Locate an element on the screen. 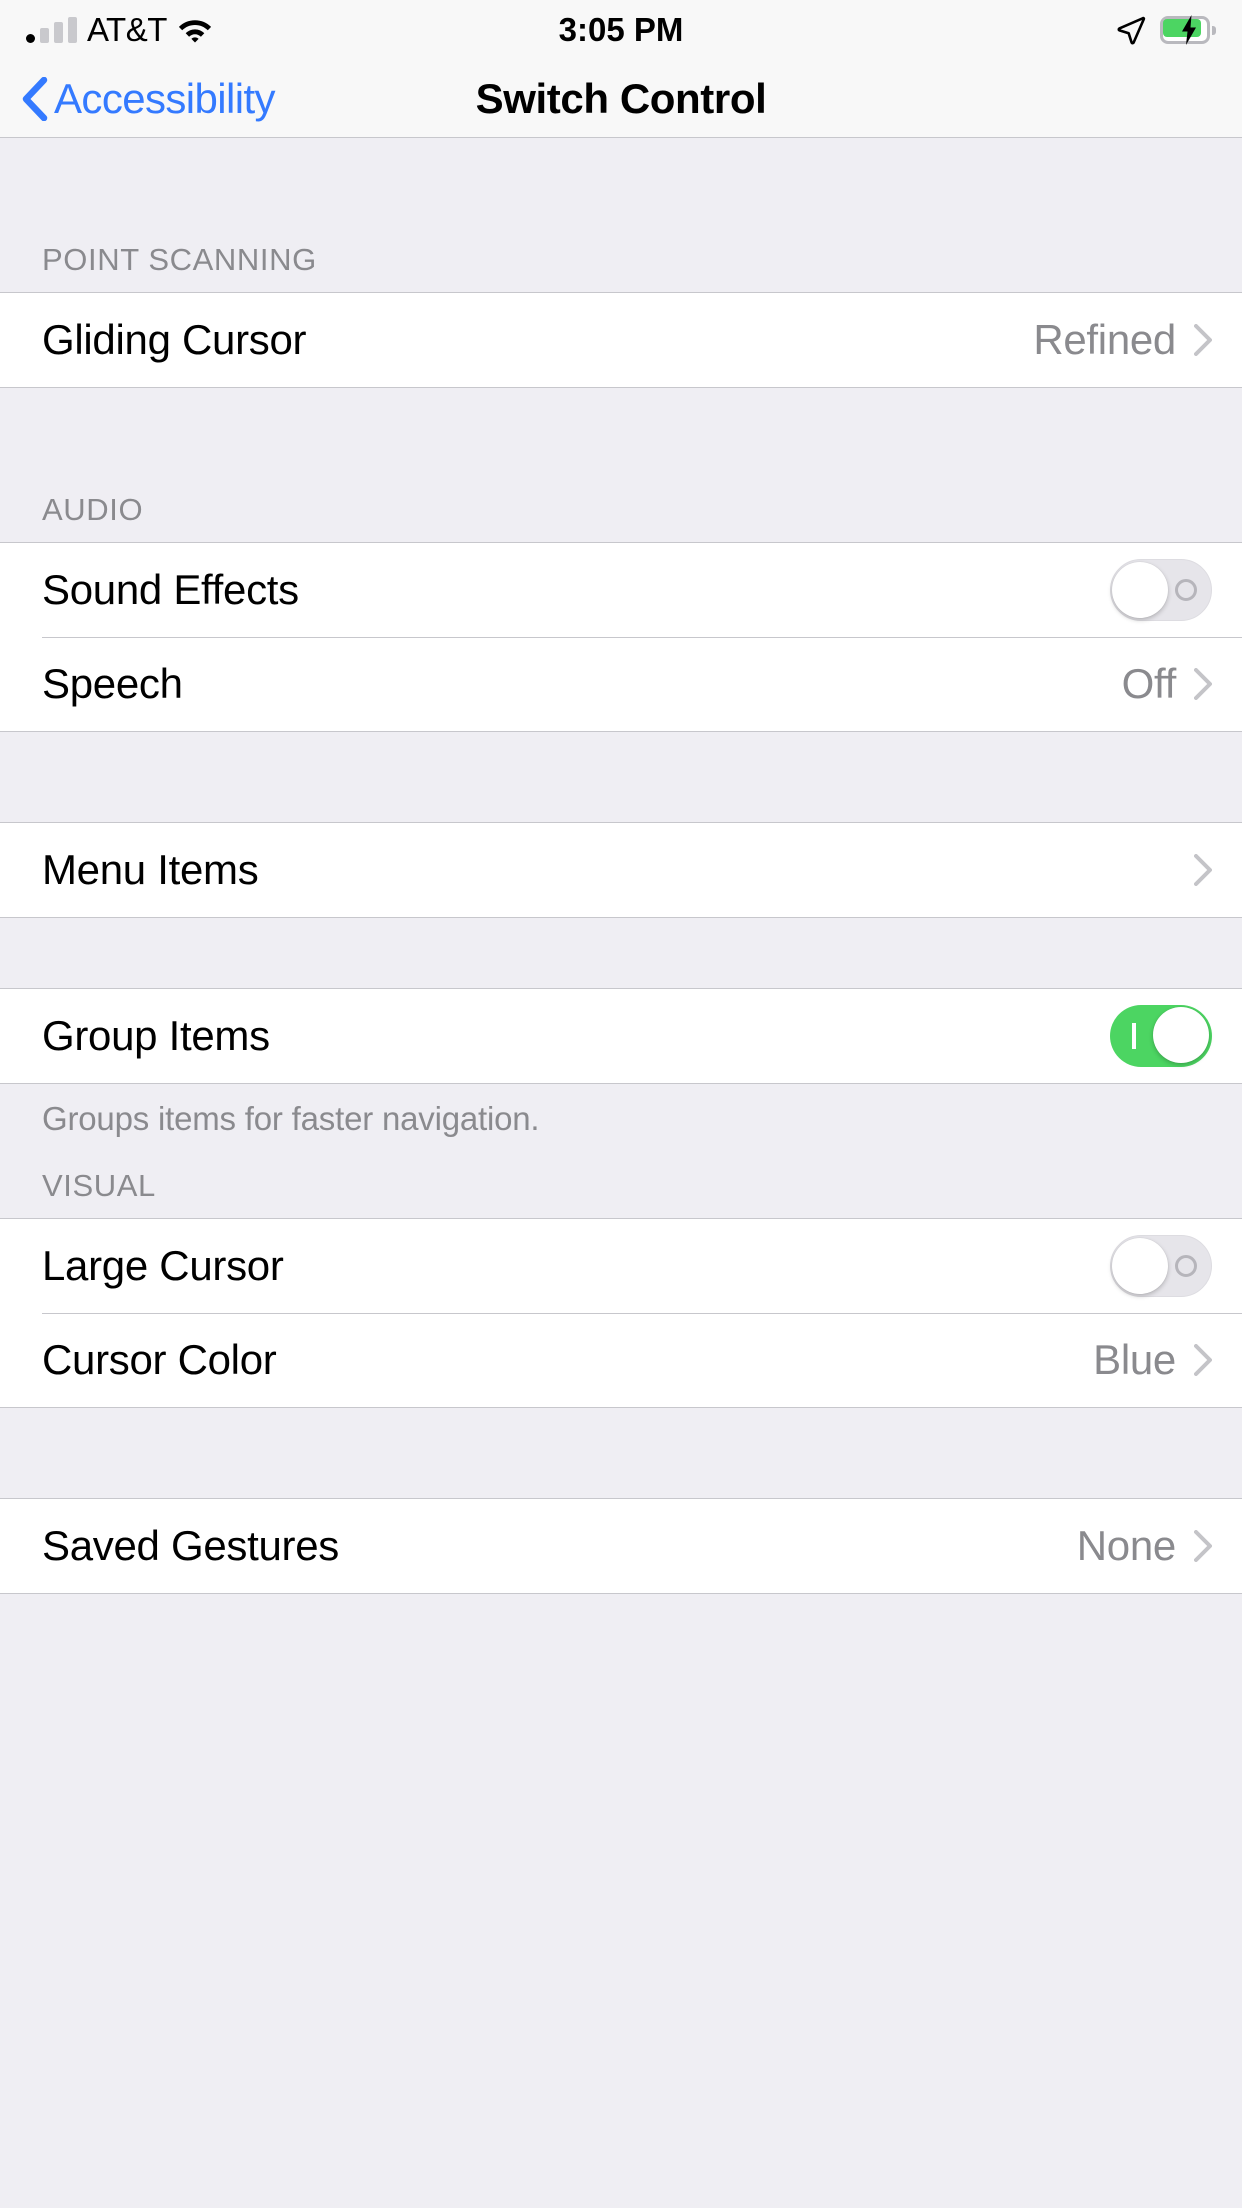 This screenshot has height=2208, width=1242. back-button: Accessibility is located at coordinates (149, 98).